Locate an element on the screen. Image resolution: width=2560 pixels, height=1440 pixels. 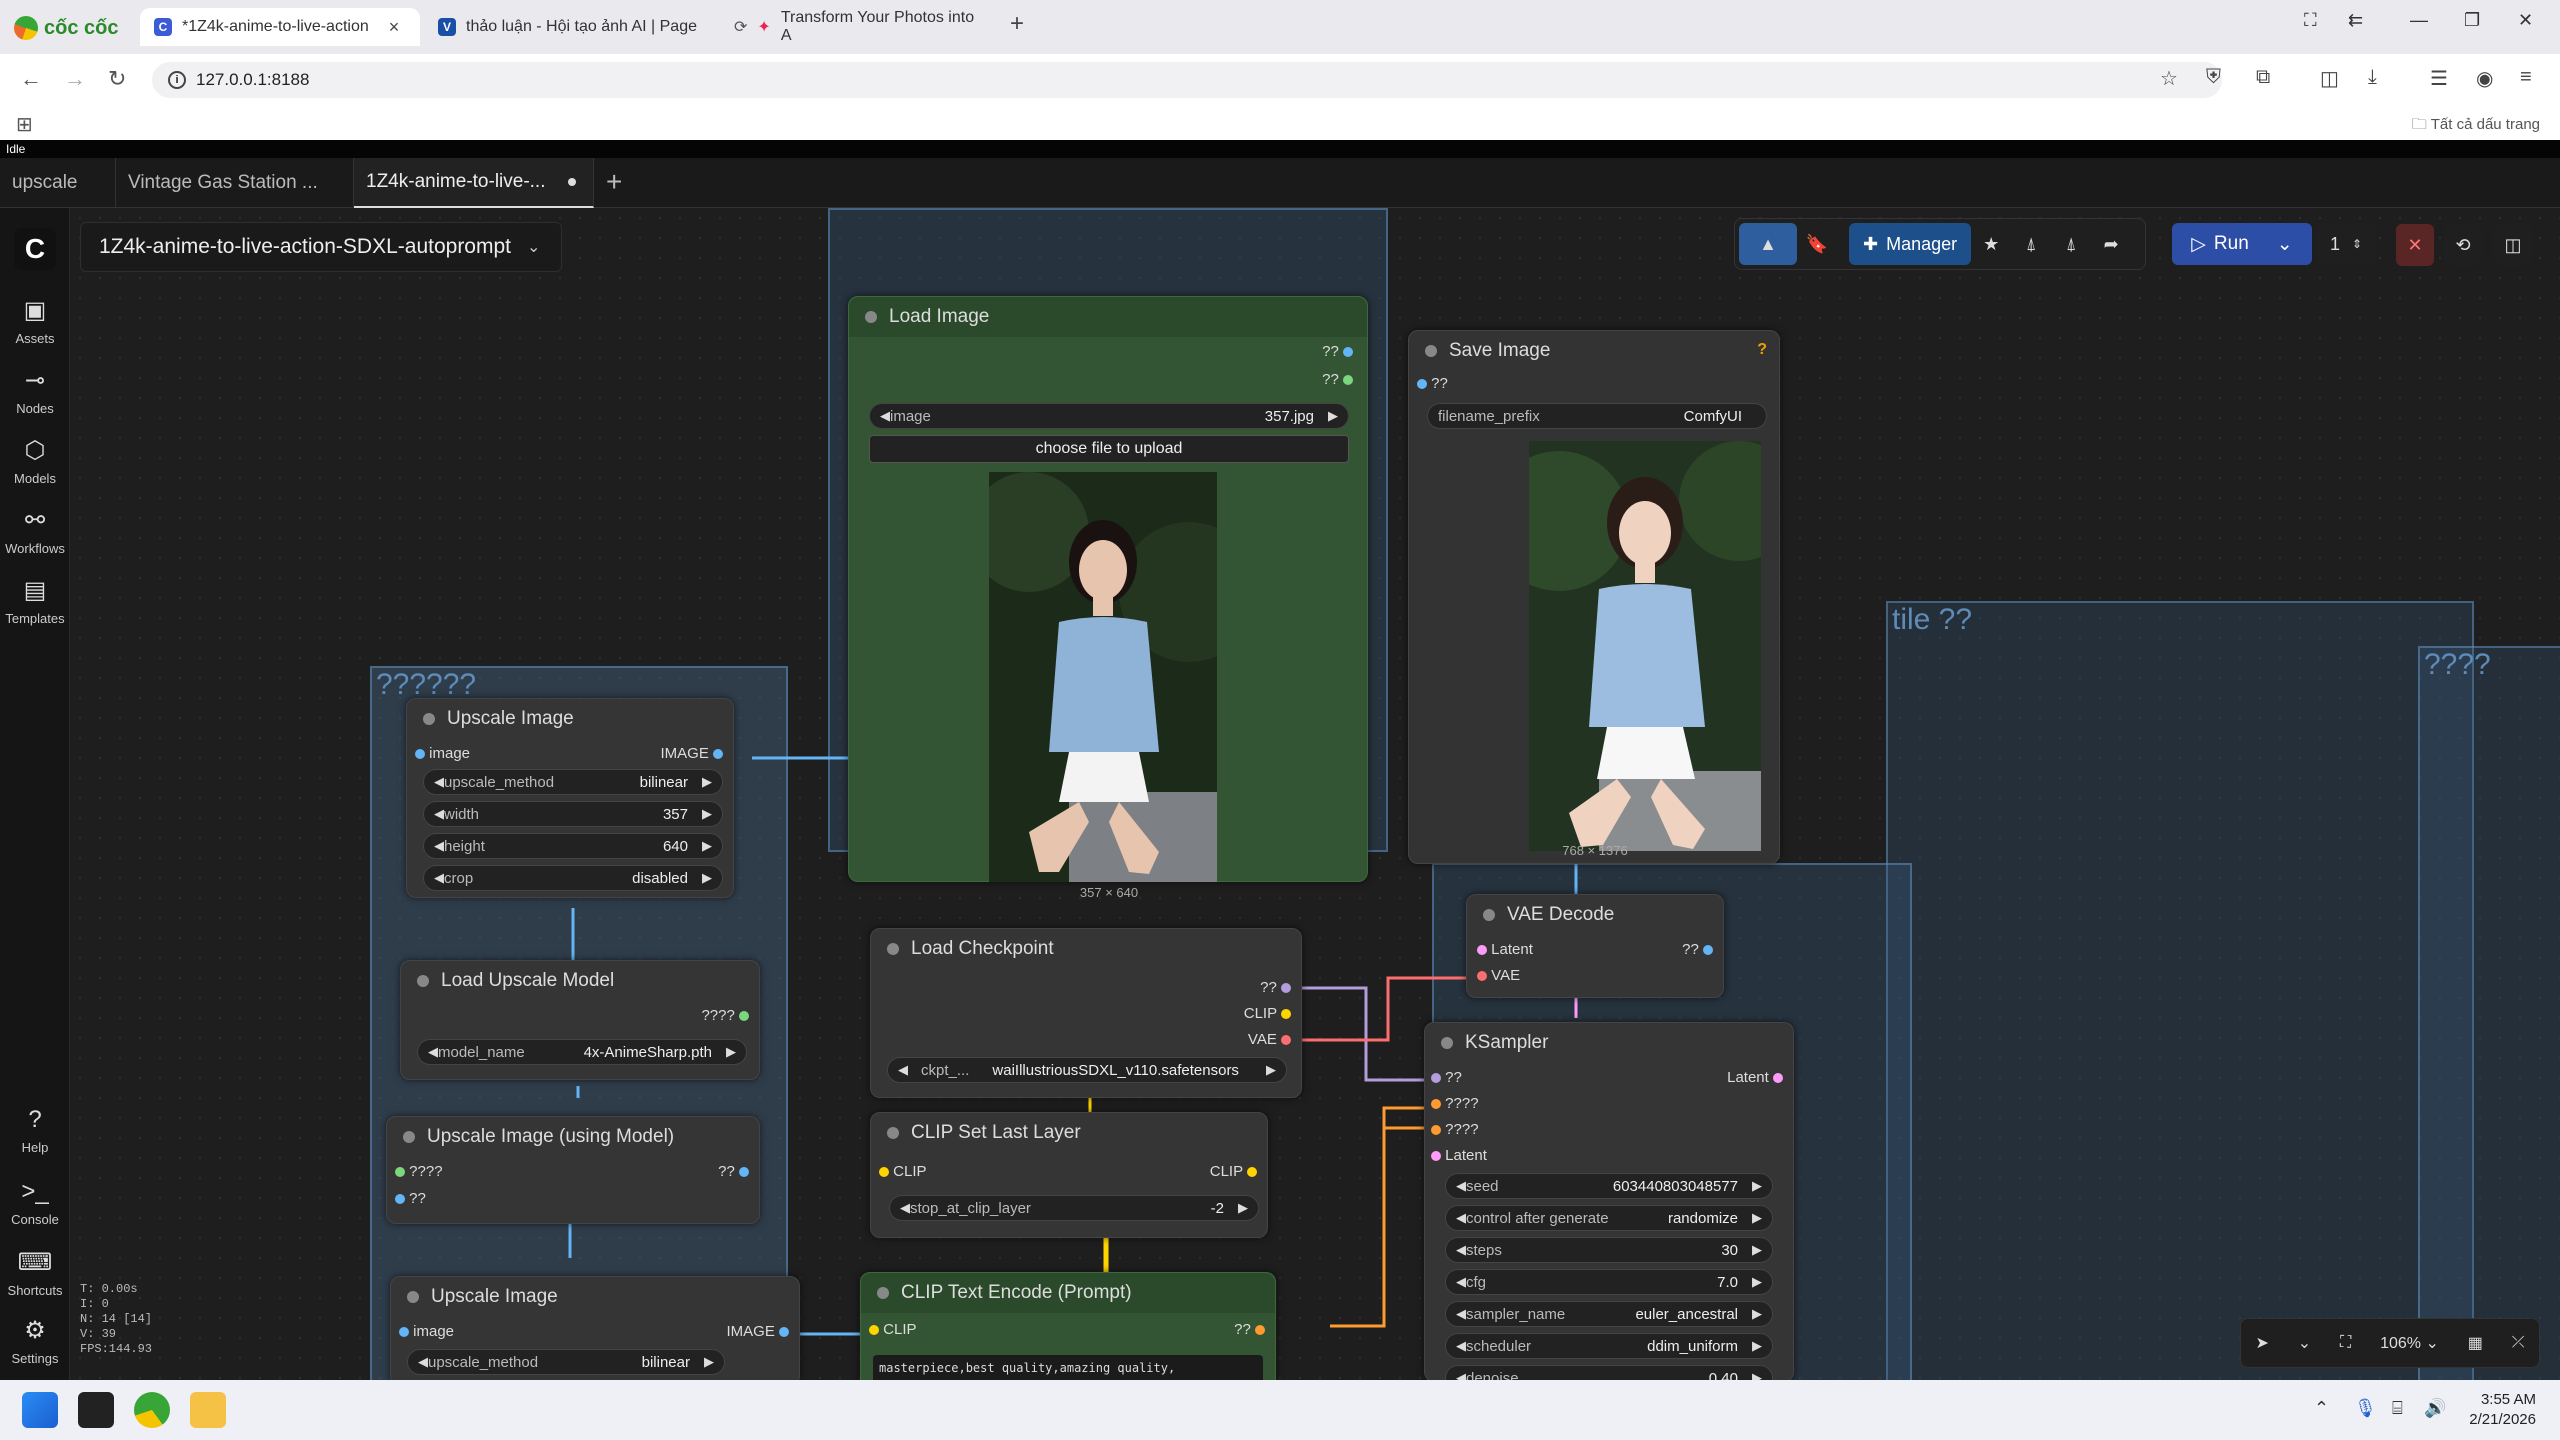
filename-prefix-field: filename_prefix ComfyUI is located at coordinates (1597, 416).